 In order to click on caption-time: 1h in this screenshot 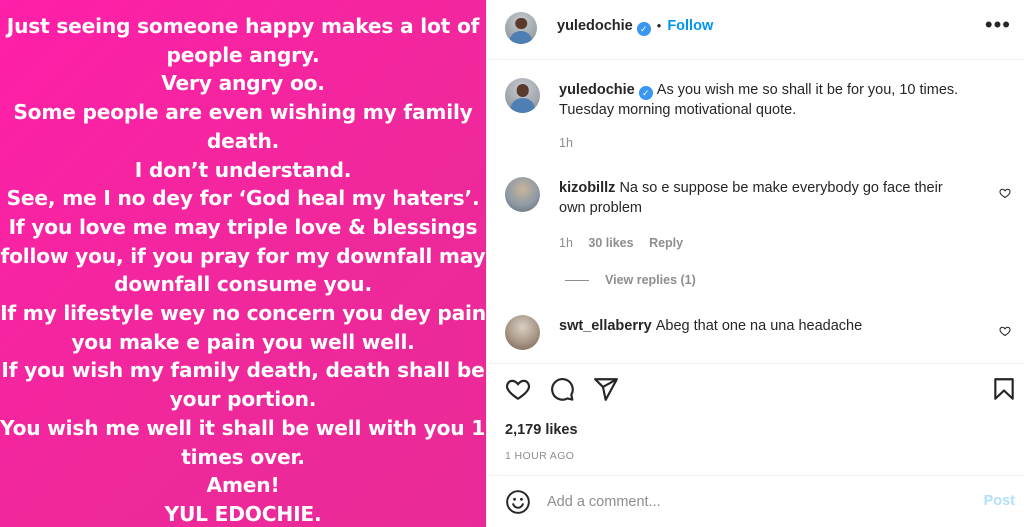, I will do `click(566, 143)`.